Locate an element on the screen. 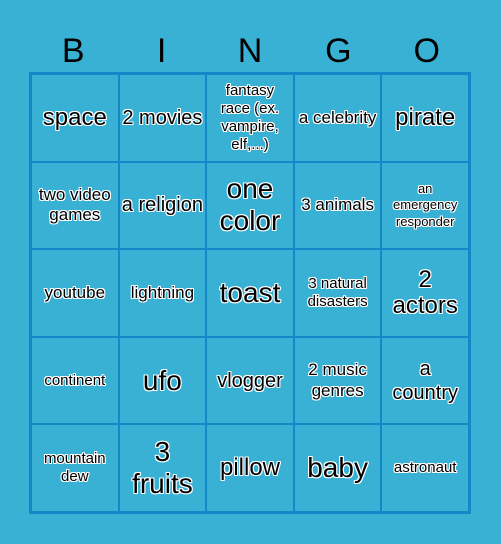 Image resolution: width=501 pixels, height=544 pixels. header-letter-i: I is located at coordinates (161, 51).